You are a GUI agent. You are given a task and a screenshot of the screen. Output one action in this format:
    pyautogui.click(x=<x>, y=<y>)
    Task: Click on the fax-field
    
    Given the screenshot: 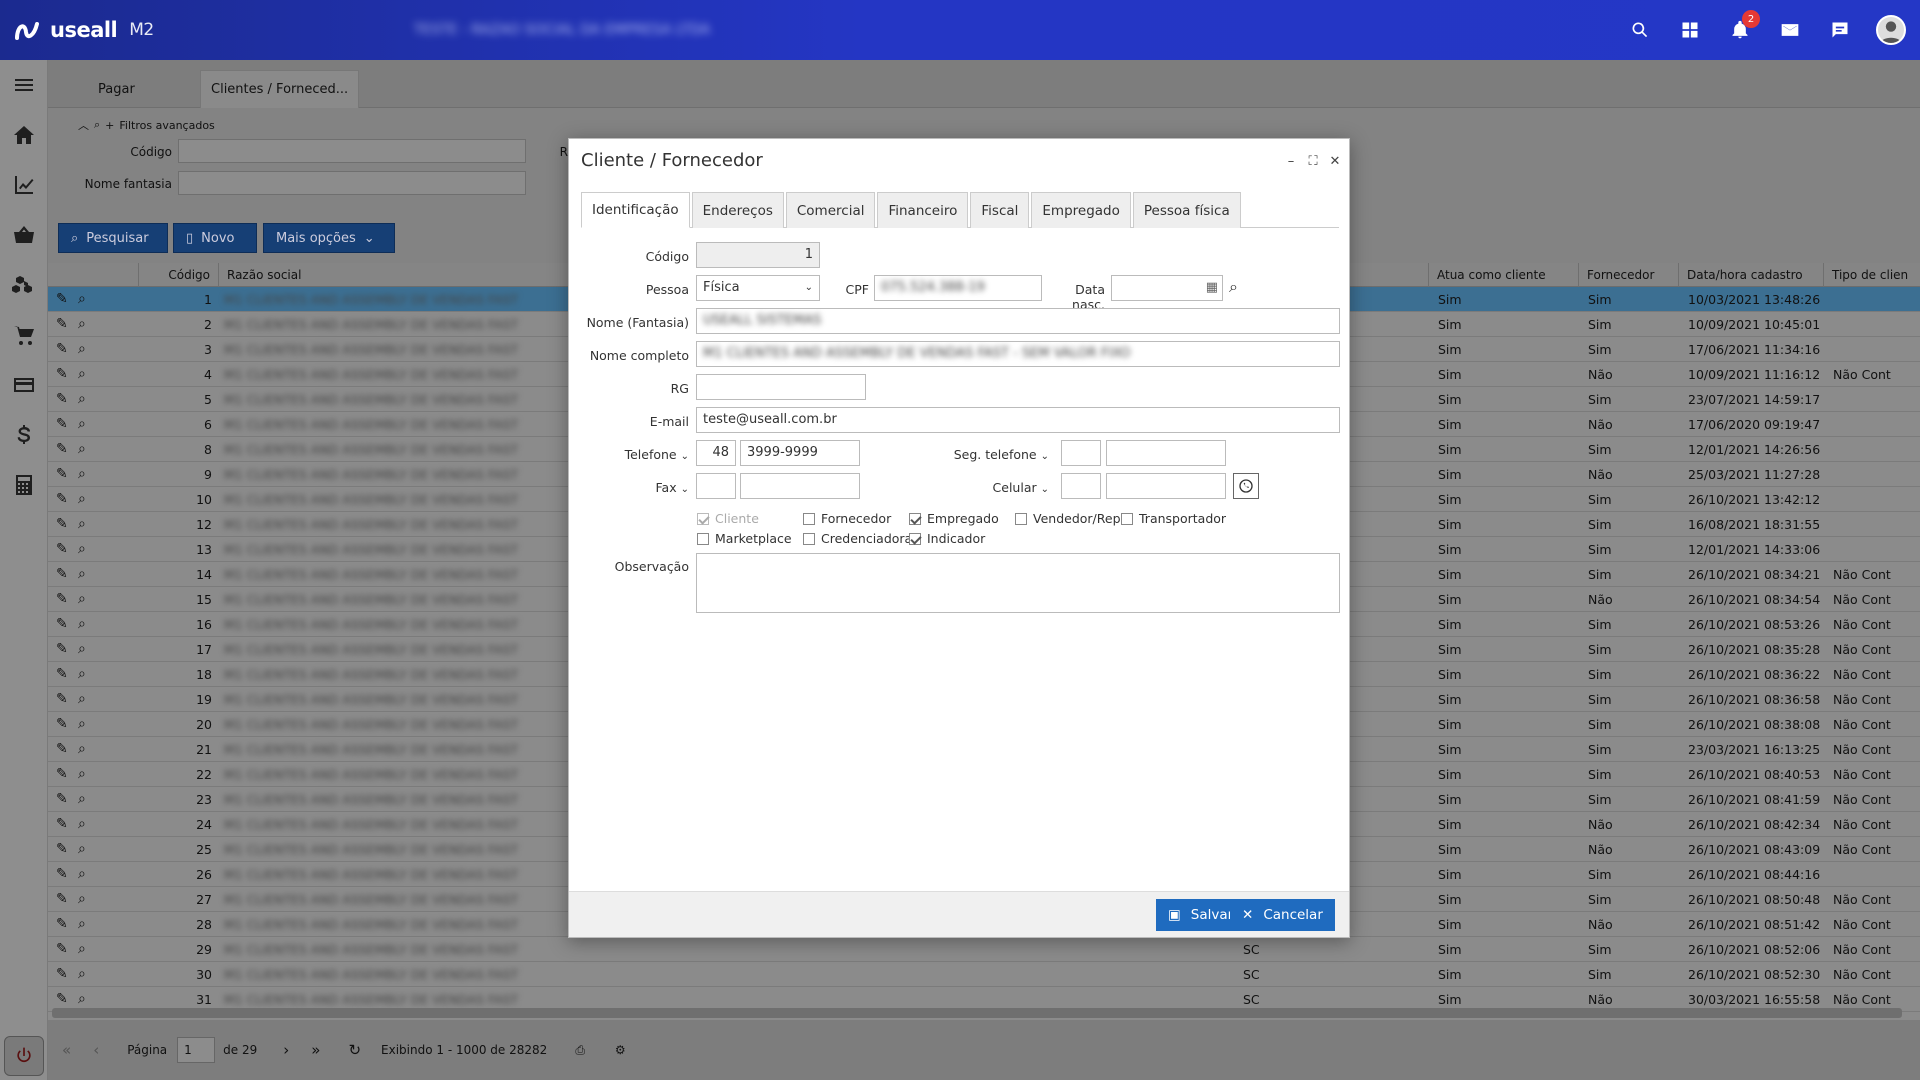 What is the action you would take?
    pyautogui.click(x=800, y=486)
    